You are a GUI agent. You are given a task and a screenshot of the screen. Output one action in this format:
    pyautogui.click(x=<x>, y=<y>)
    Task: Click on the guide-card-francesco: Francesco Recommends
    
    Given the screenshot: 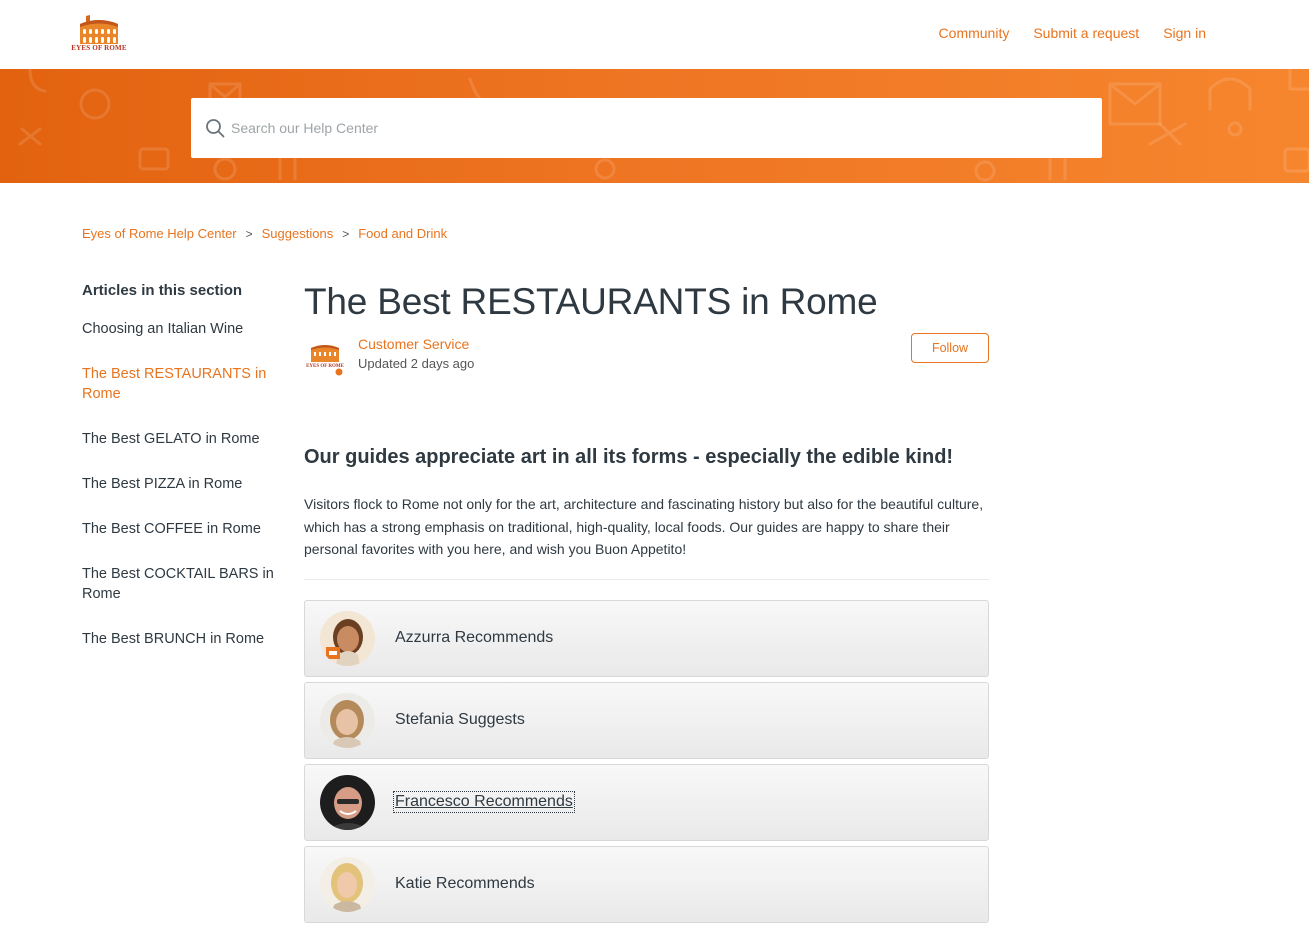 What is the action you would take?
    pyautogui.click(x=646, y=802)
    